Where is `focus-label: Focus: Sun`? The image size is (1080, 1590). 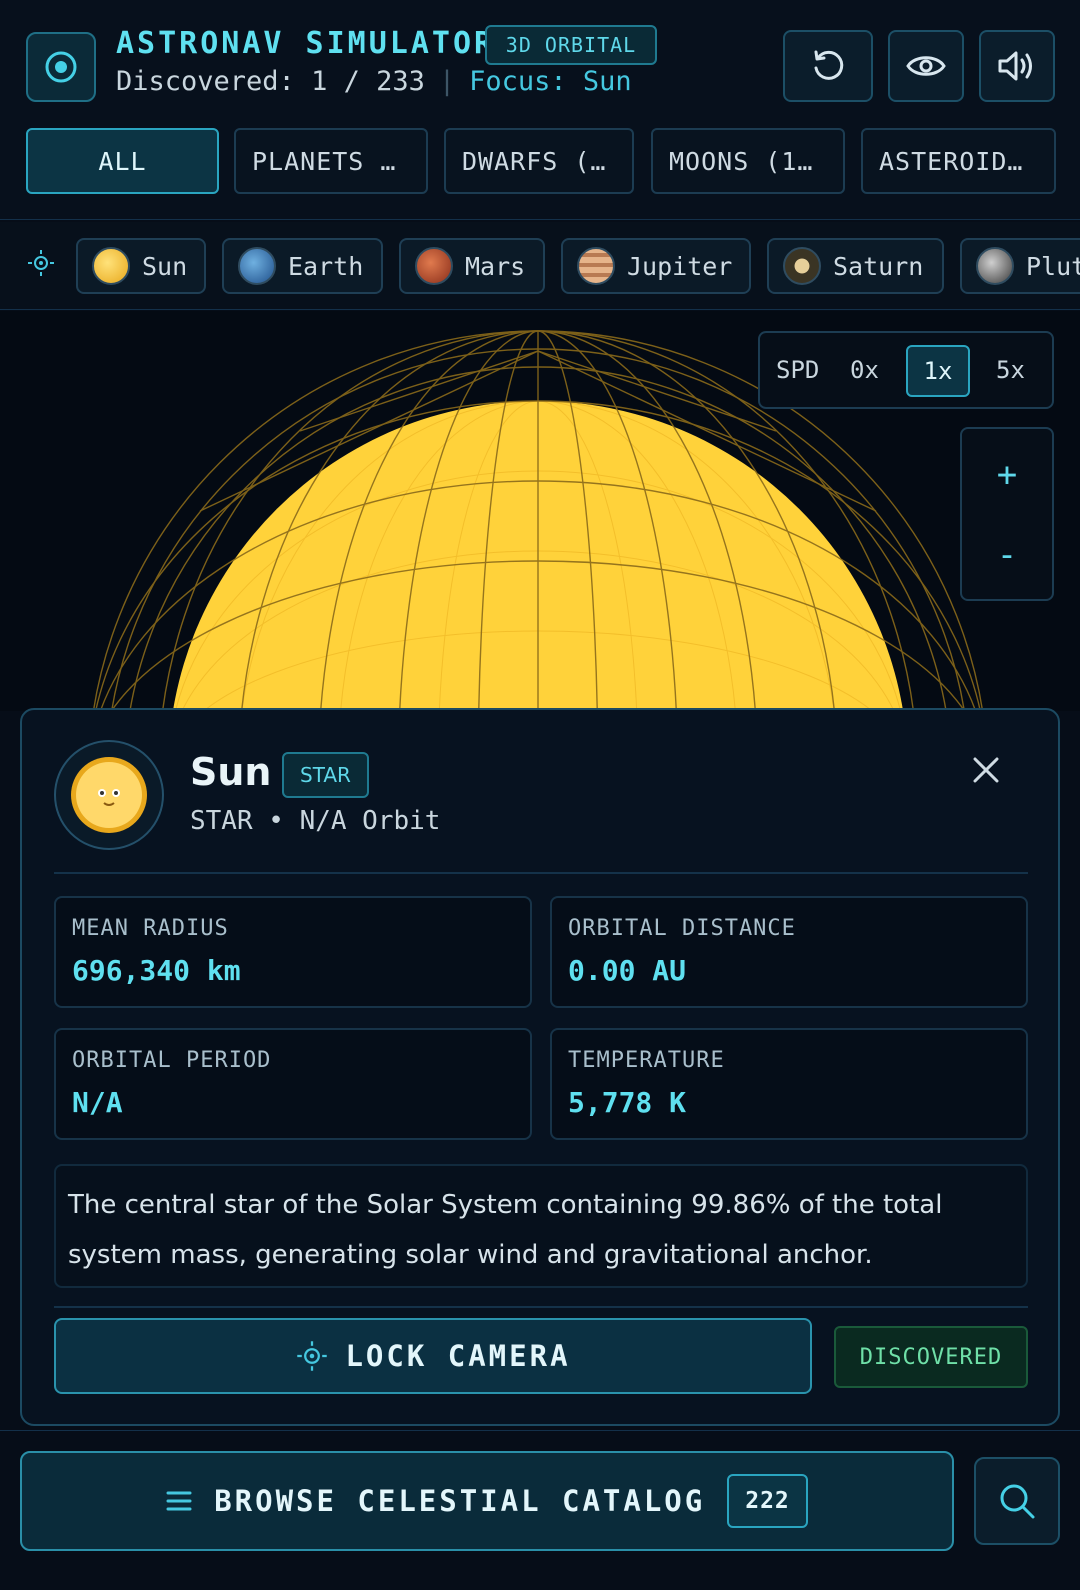 focus-label: Focus: Sun is located at coordinates (550, 81).